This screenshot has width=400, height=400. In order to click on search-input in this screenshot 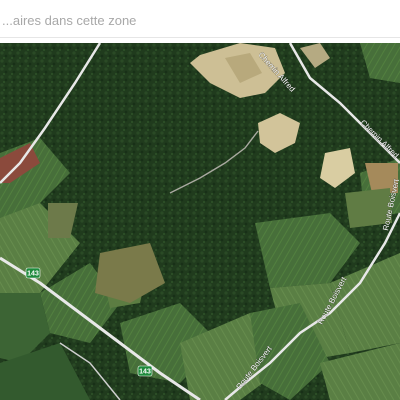, I will do `click(200, 21)`.